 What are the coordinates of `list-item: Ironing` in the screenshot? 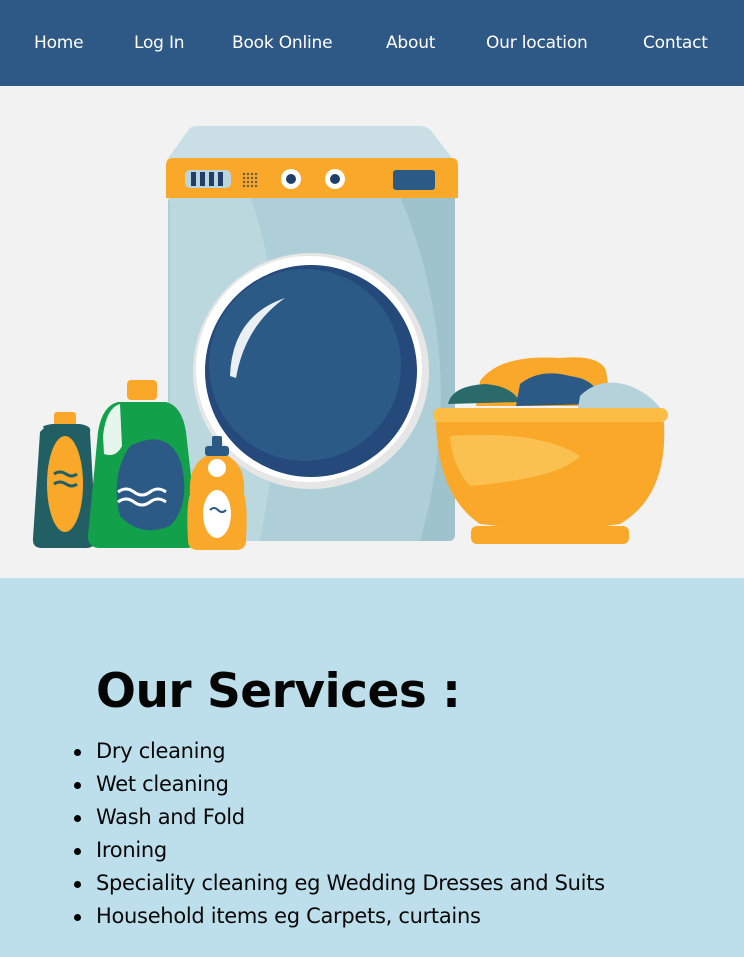 It's located at (339, 850).